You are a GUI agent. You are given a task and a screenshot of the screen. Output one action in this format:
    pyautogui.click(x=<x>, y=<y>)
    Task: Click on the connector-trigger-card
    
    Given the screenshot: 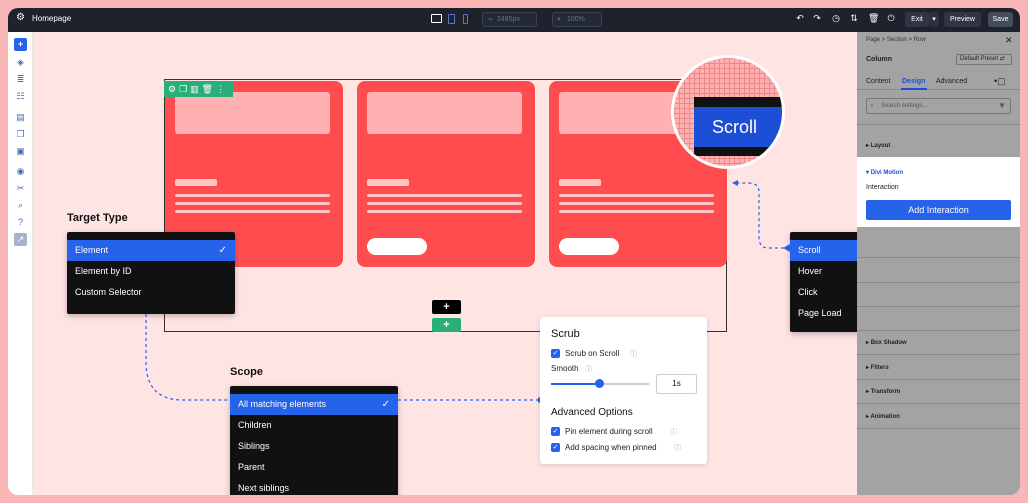 What is the action you would take?
    pyautogui.click(x=764, y=215)
    